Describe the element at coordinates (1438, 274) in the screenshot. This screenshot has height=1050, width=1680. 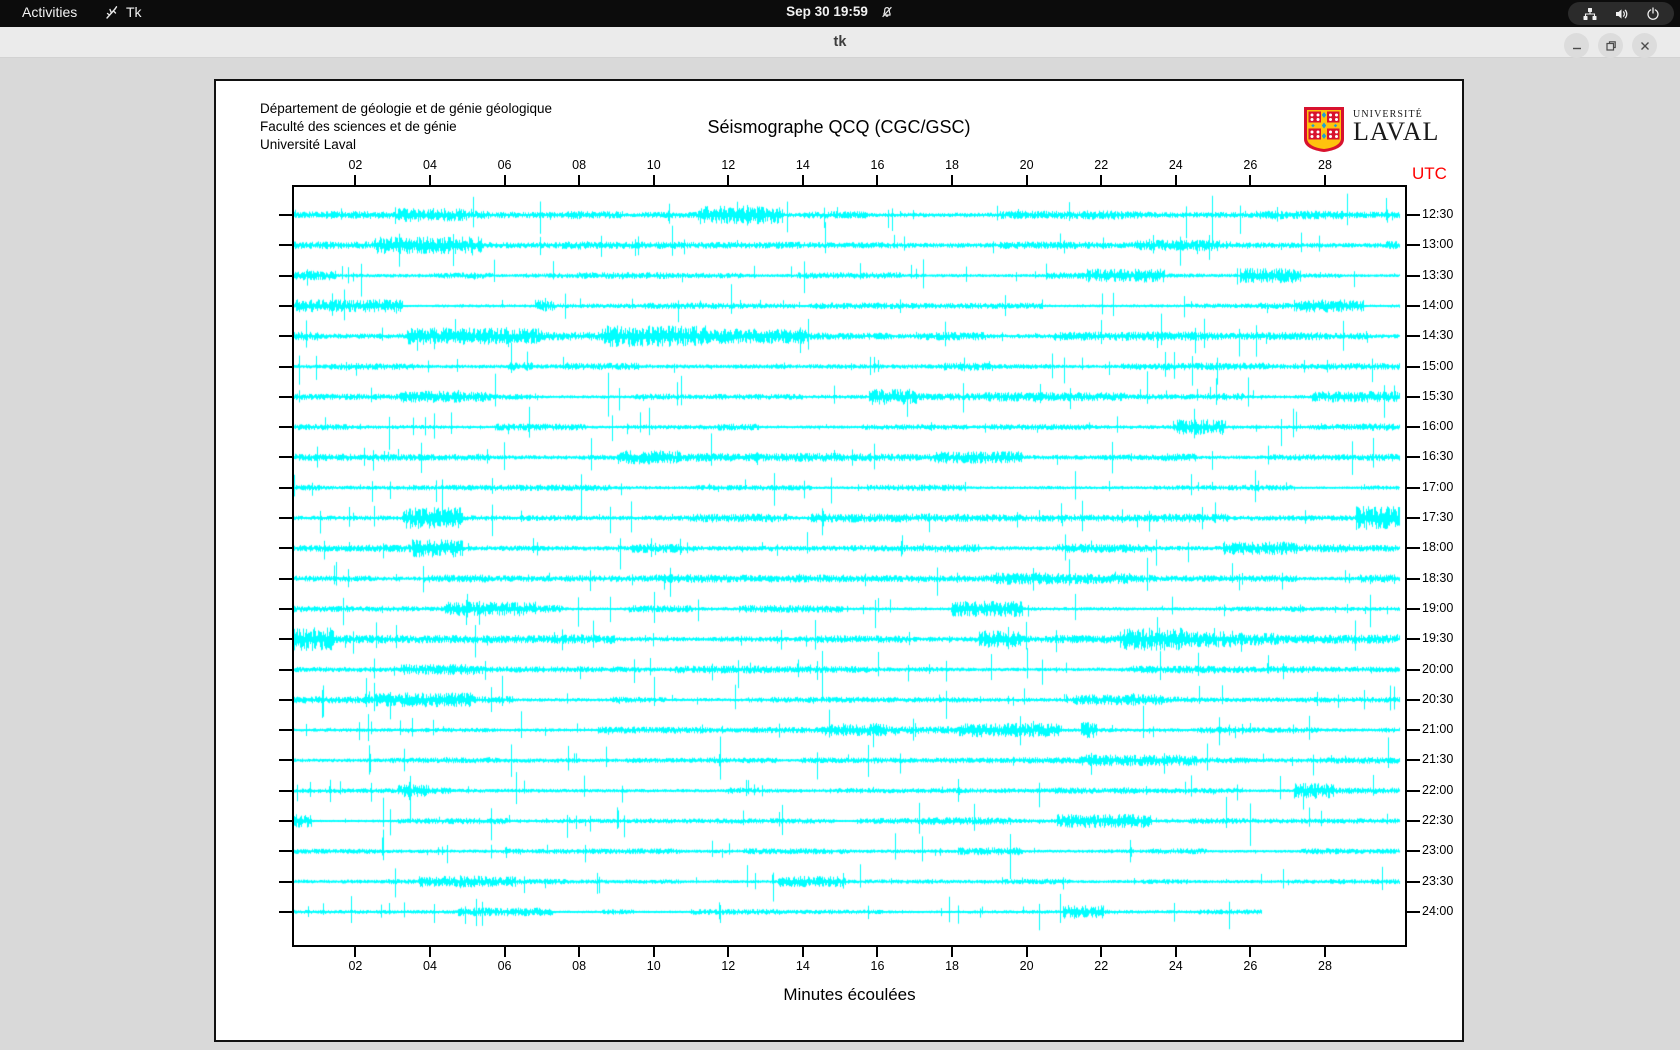
I see `utc-time-label: 13:30` at that location.